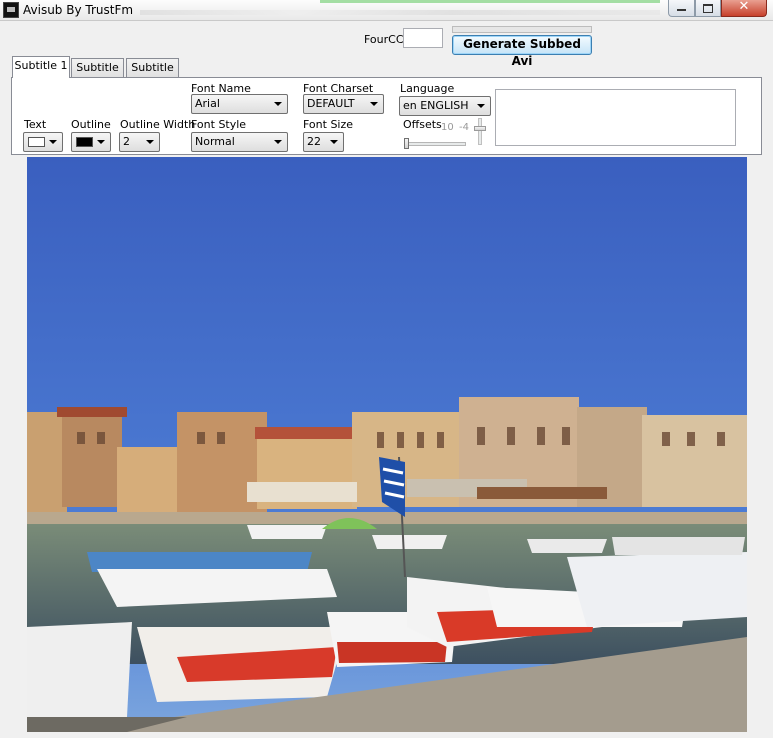 The height and width of the screenshot is (738, 773). Describe the element at coordinates (436, 105) in the screenshot. I see `language-value: en ENGLISH` at that location.